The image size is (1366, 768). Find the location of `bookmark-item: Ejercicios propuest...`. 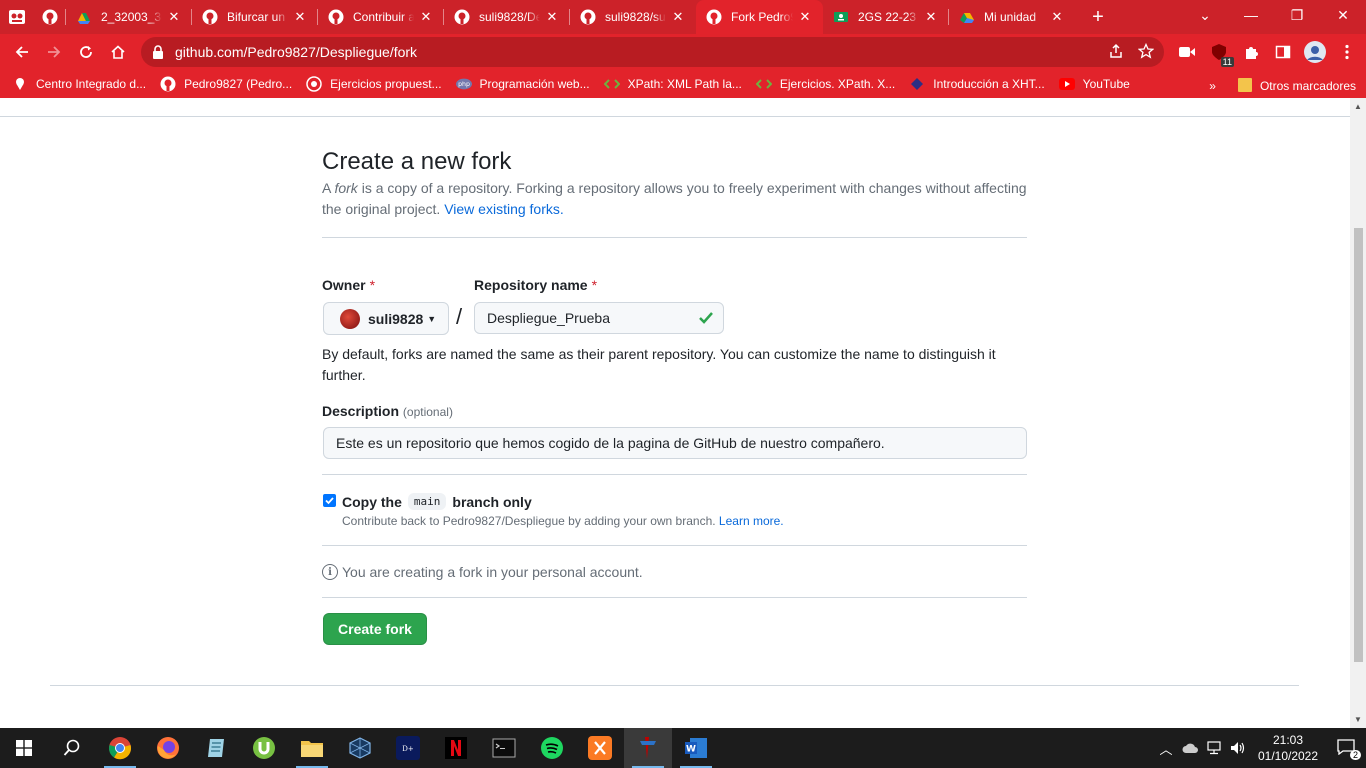

bookmark-item: Ejercicios propuest... is located at coordinates (374, 84).